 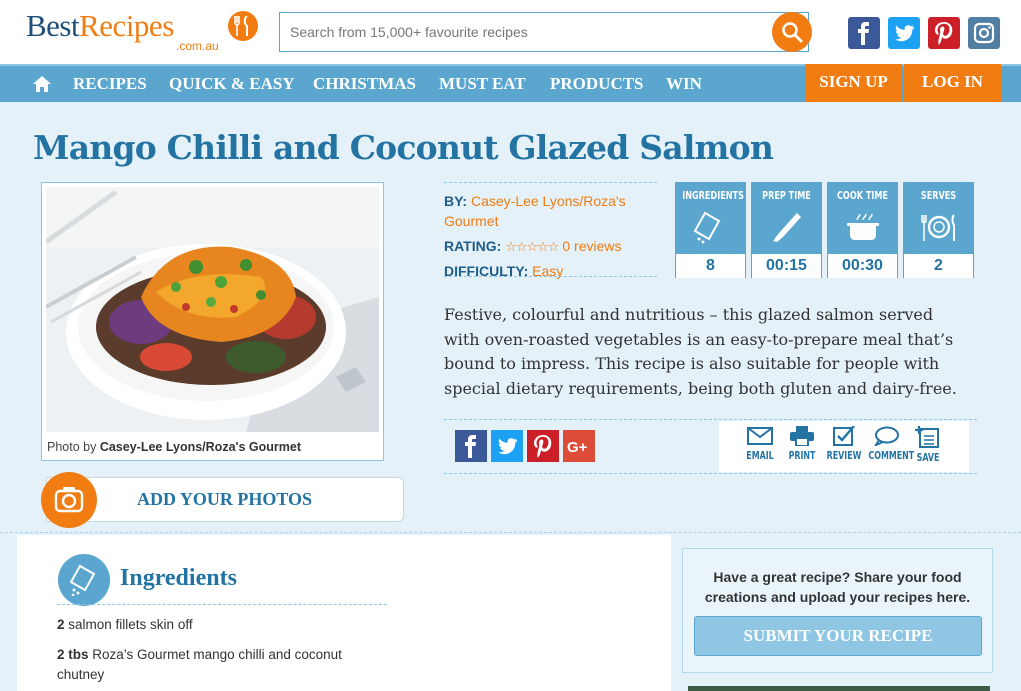 What do you see at coordinates (212, 309) in the screenshot?
I see `recipe-photo` at bounding box center [212, 309].